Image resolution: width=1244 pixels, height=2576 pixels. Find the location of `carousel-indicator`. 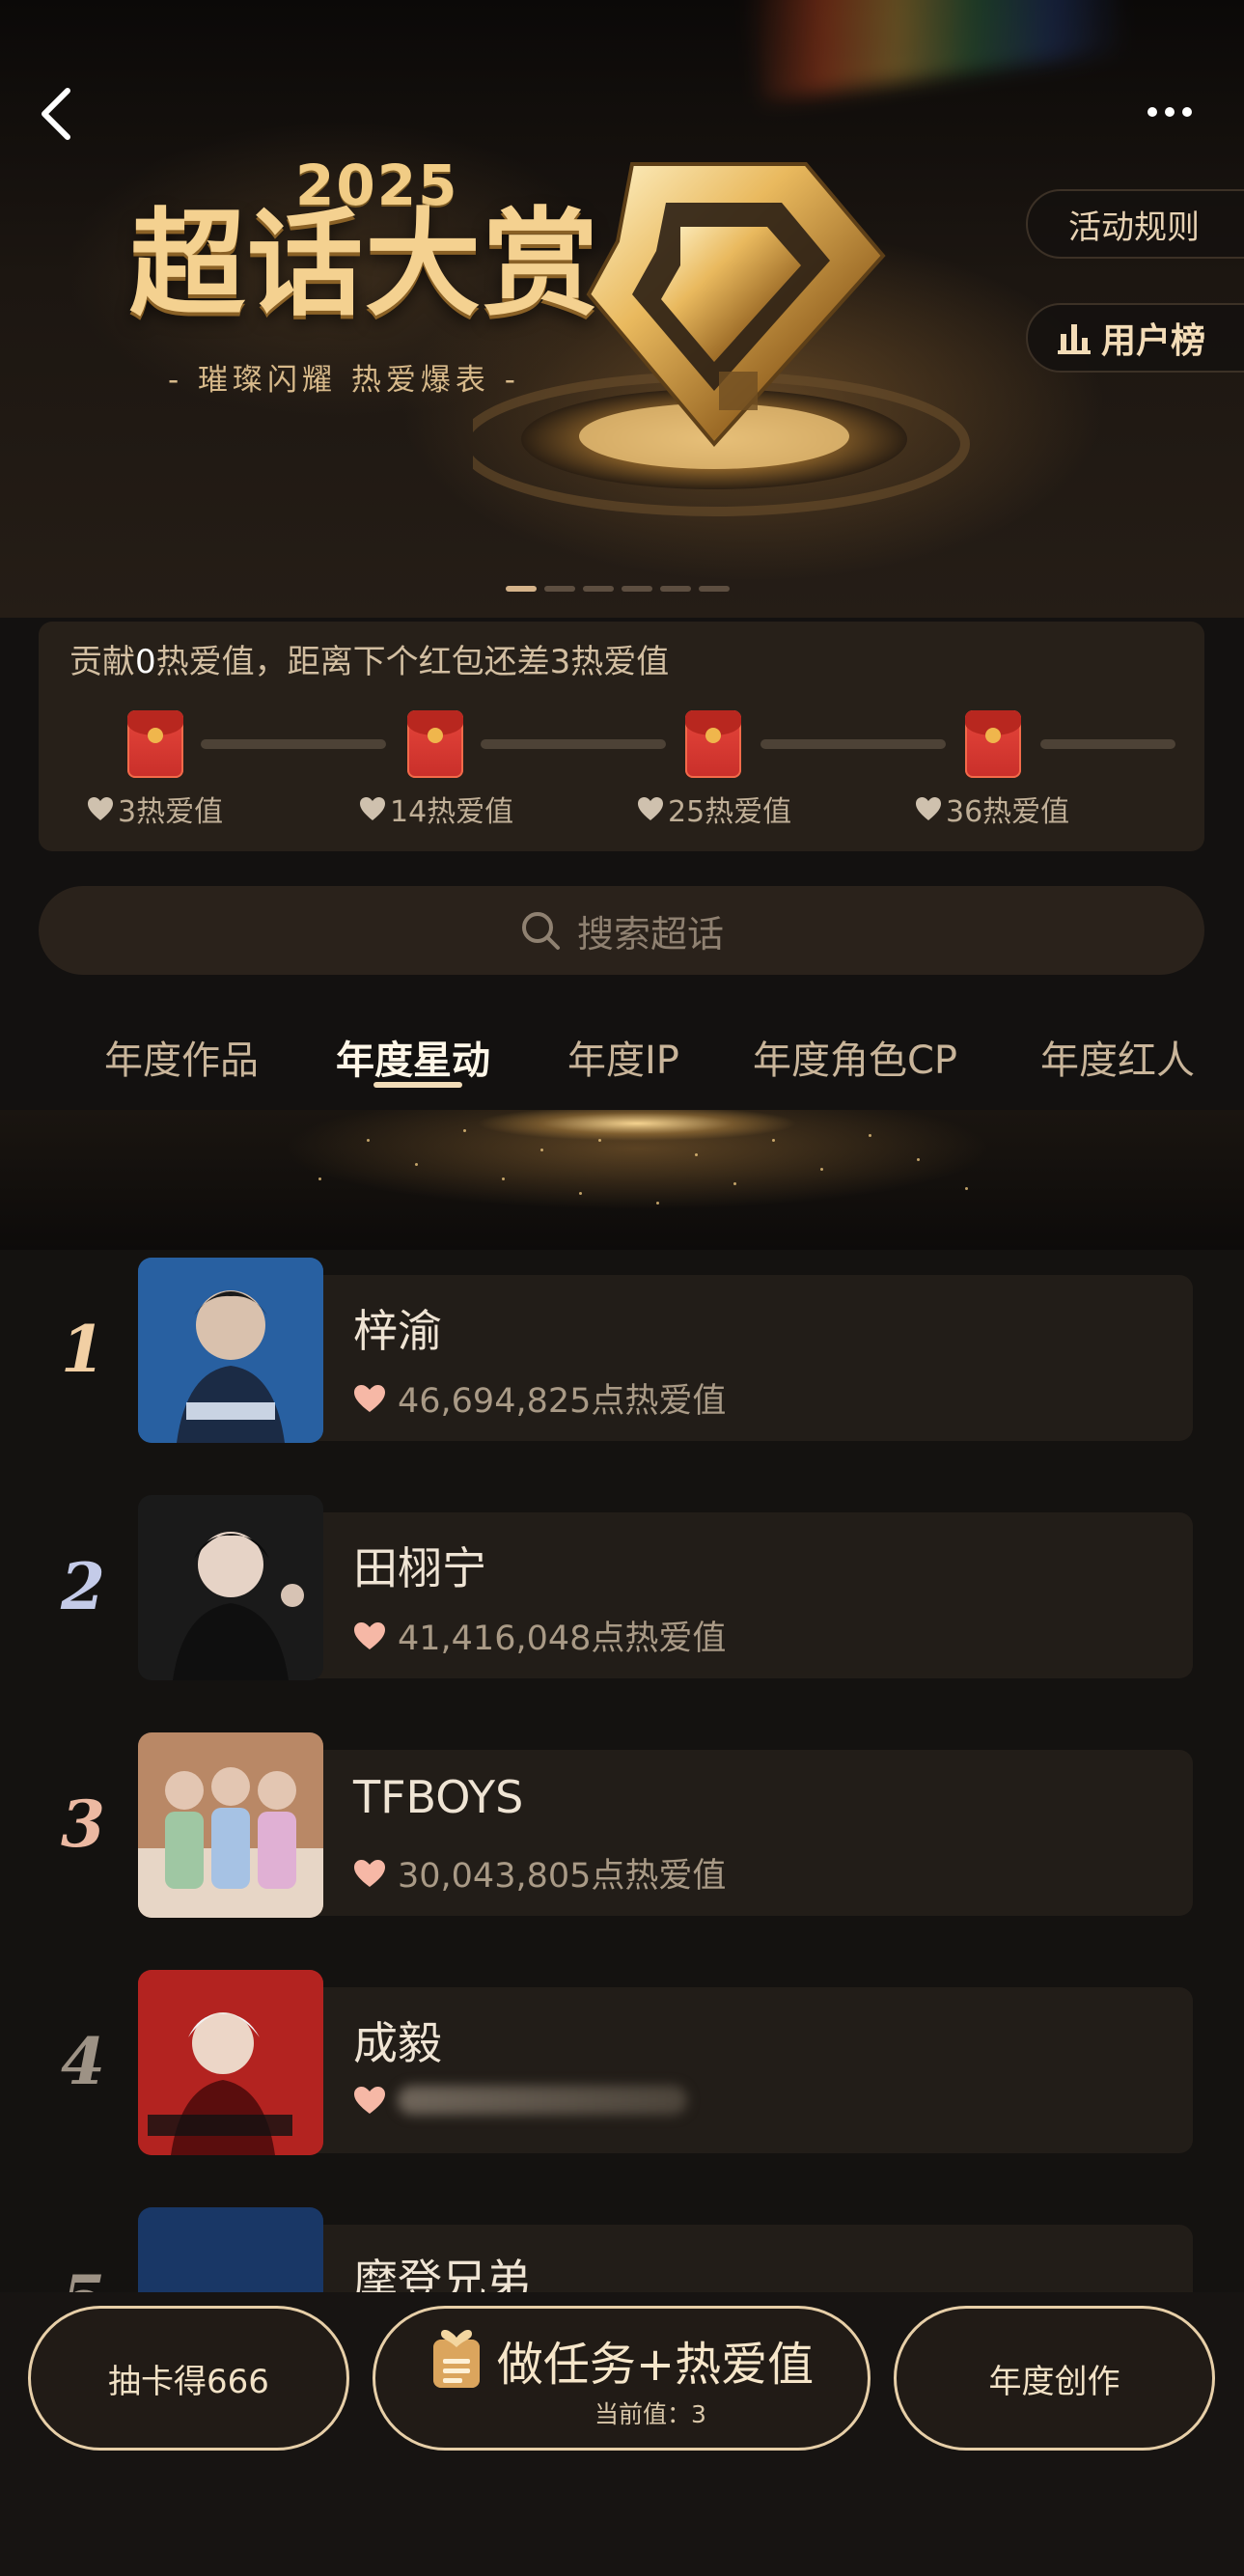

carousel-indicator is located at coordinates (618, 589).